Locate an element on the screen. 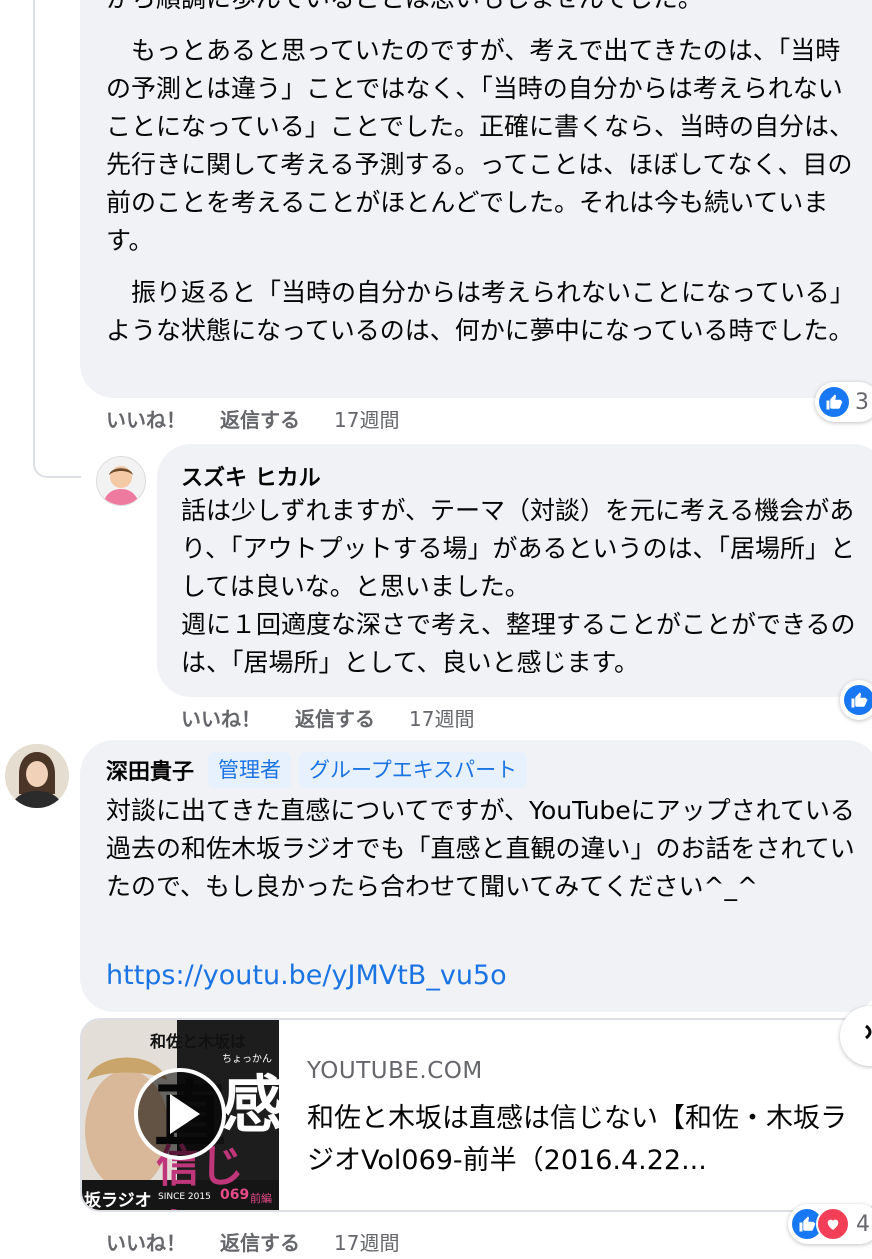  thread-connector is located at coordinates (57, 239).